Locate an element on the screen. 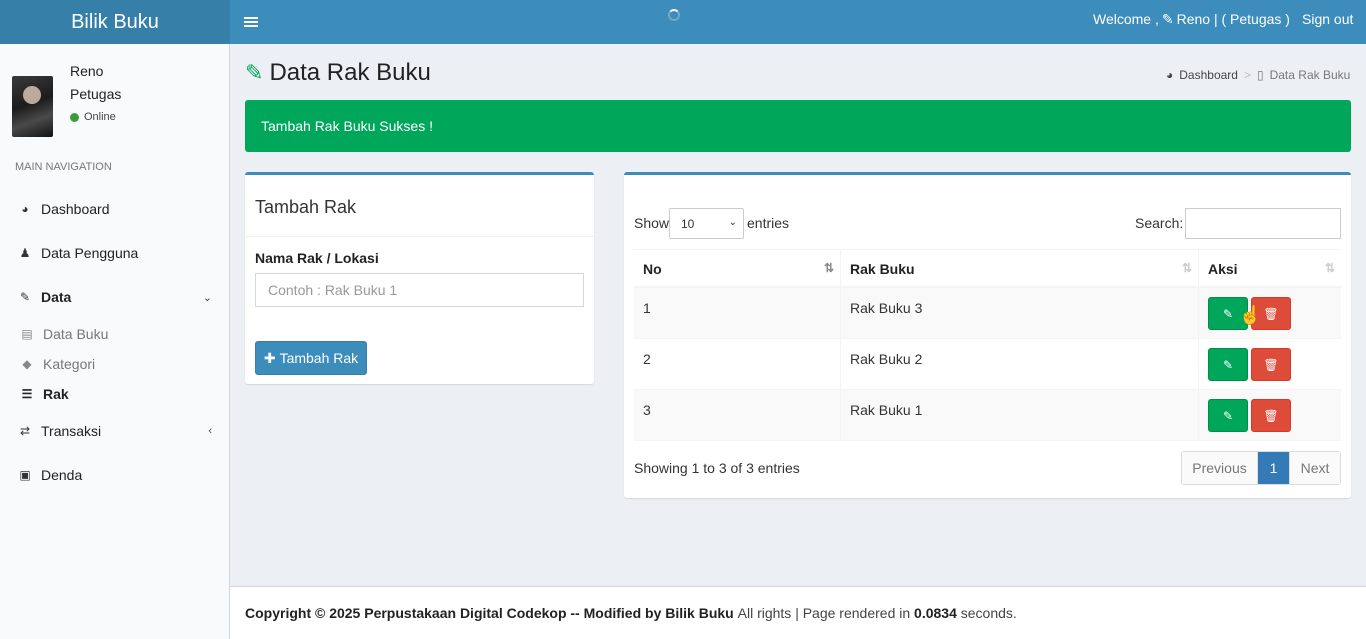 The width and height of the screenshot is (1366, 639). table-row: 2 Rak Buku 2 ✎ 🗑 is located at coordinates (987, 364).